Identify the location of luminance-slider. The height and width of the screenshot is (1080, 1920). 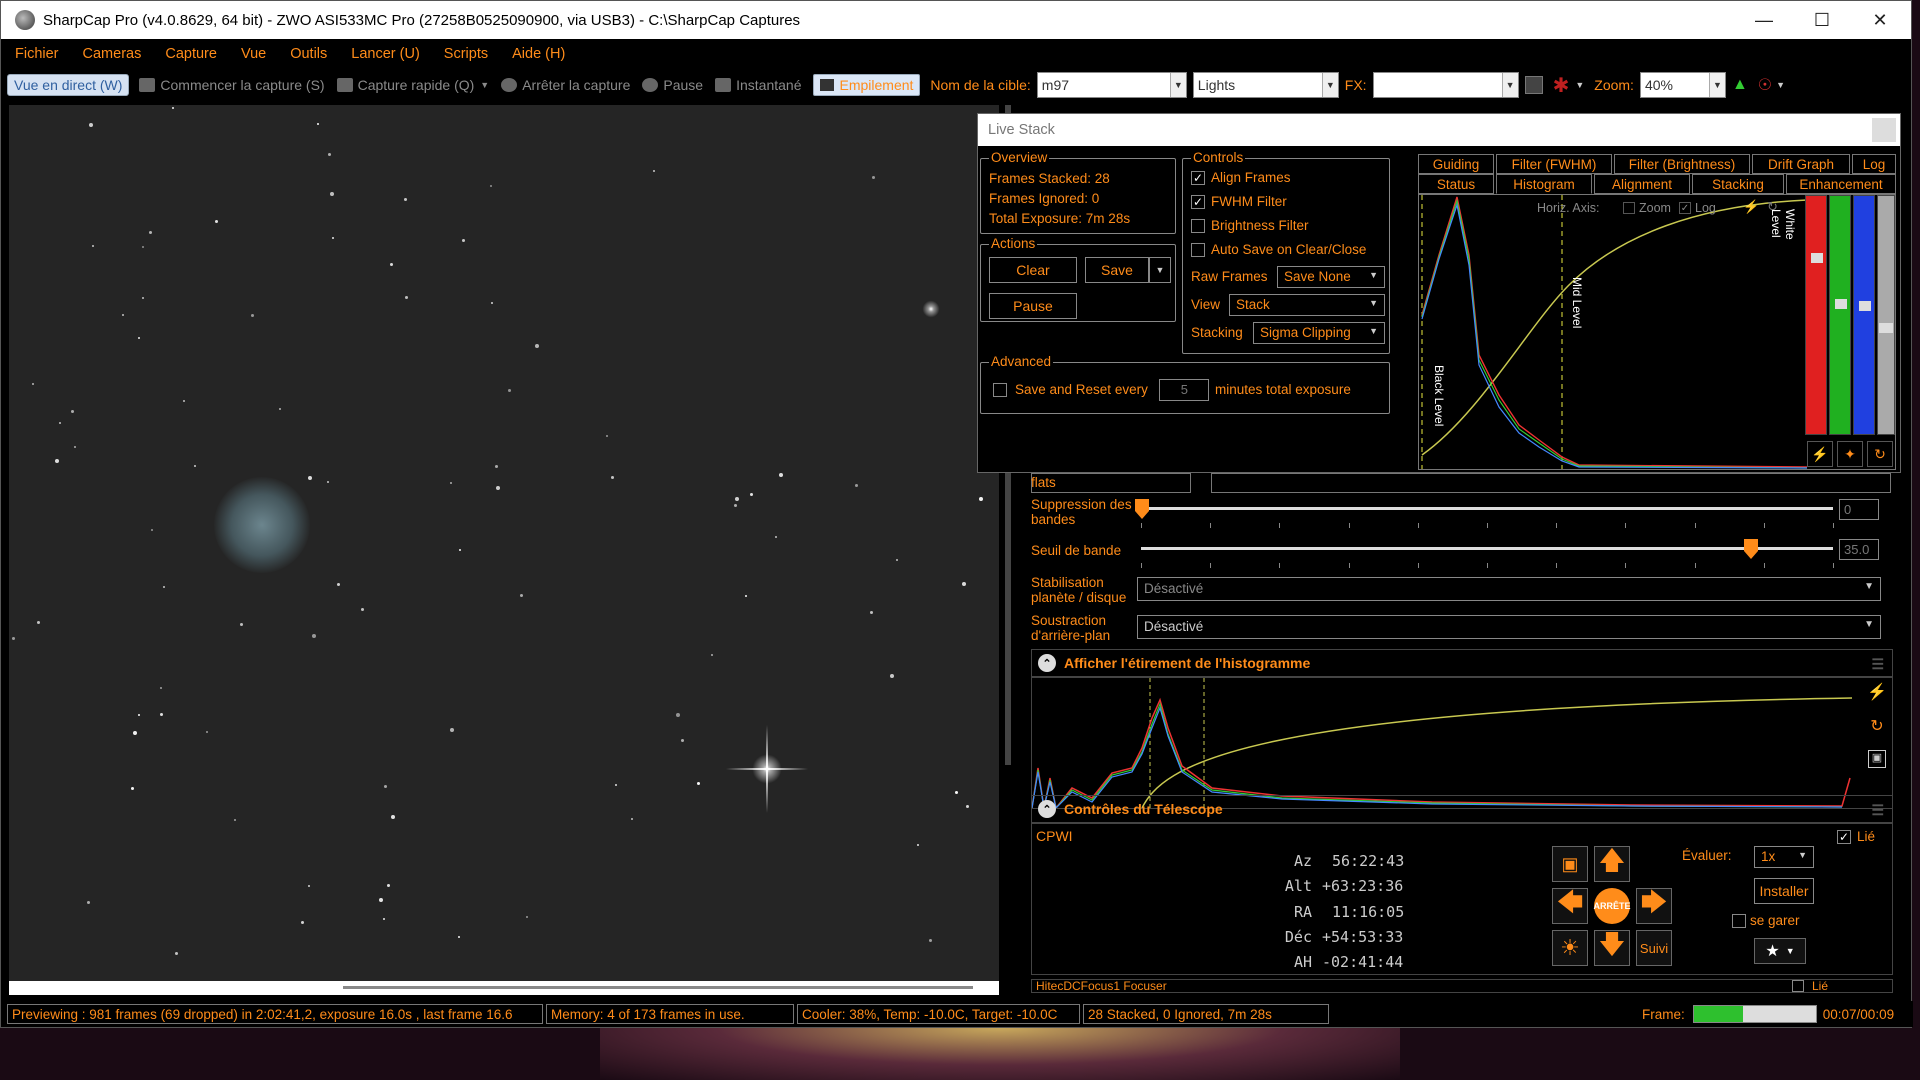
(1886, 315).